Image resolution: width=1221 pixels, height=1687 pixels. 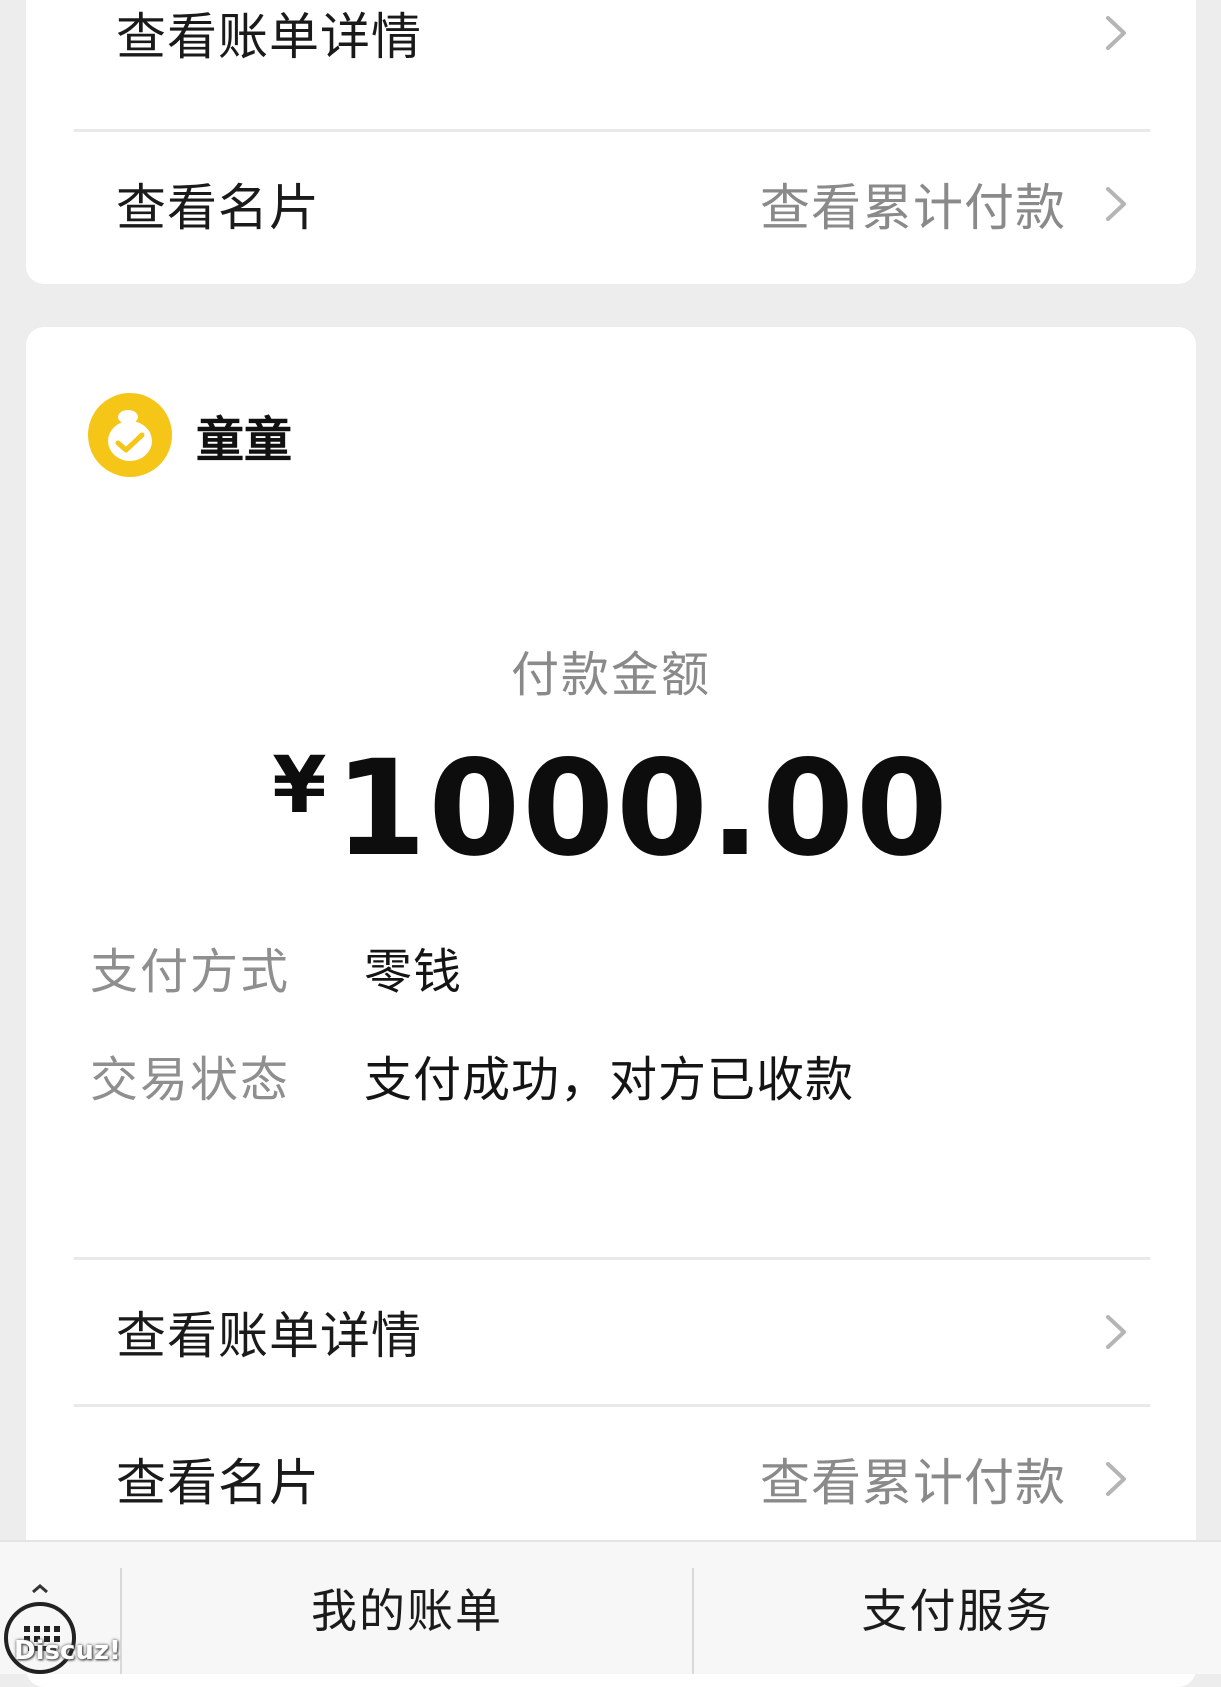 What do you see at coordinates (67, 1651) in the screenshot?
I see `watermark: Discuz!` at bounding box center [67, 1651].